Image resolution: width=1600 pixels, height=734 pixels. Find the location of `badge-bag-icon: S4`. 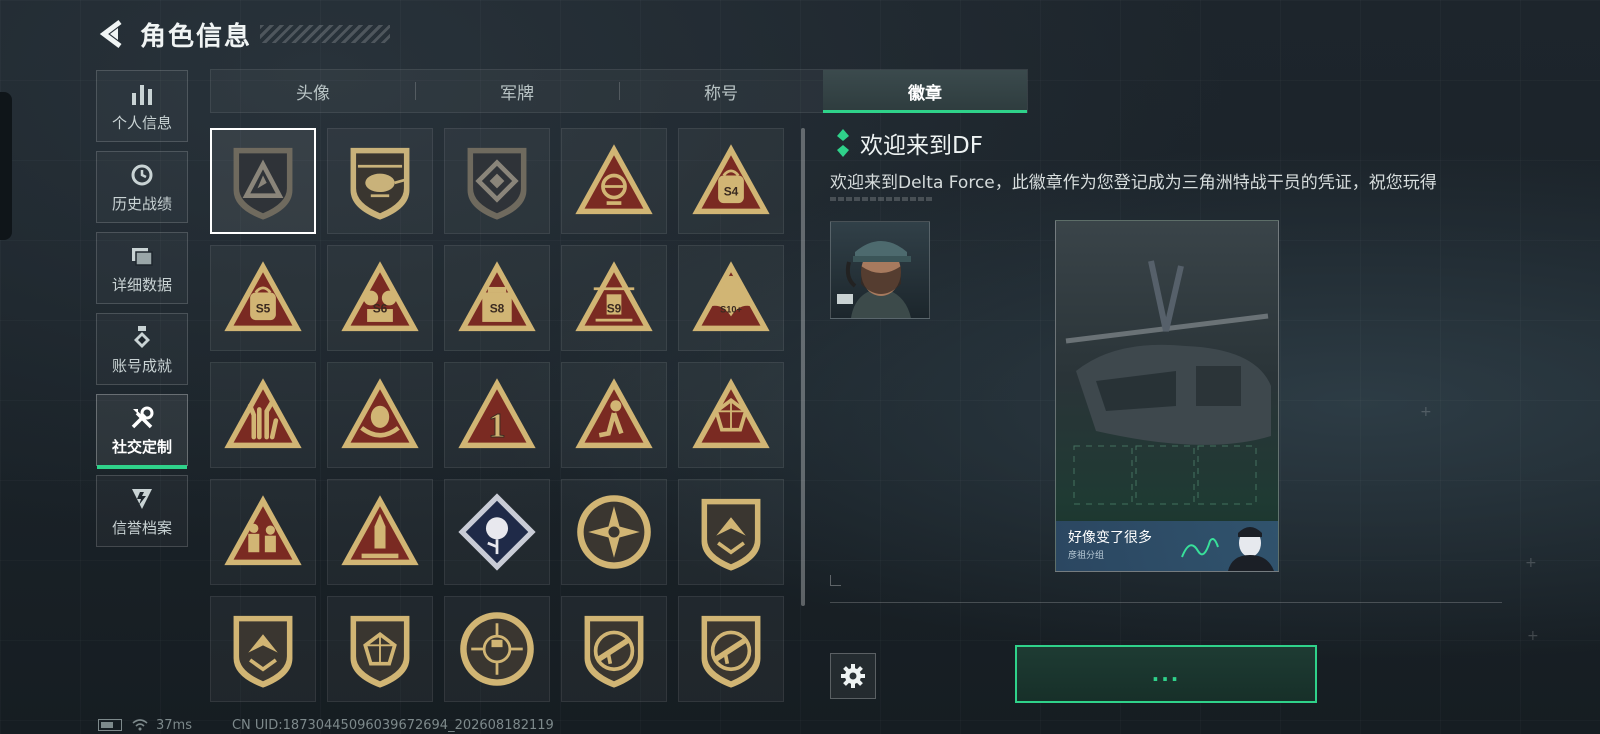

badge-bag-icon: S4 is located at coordinates (731, 179).